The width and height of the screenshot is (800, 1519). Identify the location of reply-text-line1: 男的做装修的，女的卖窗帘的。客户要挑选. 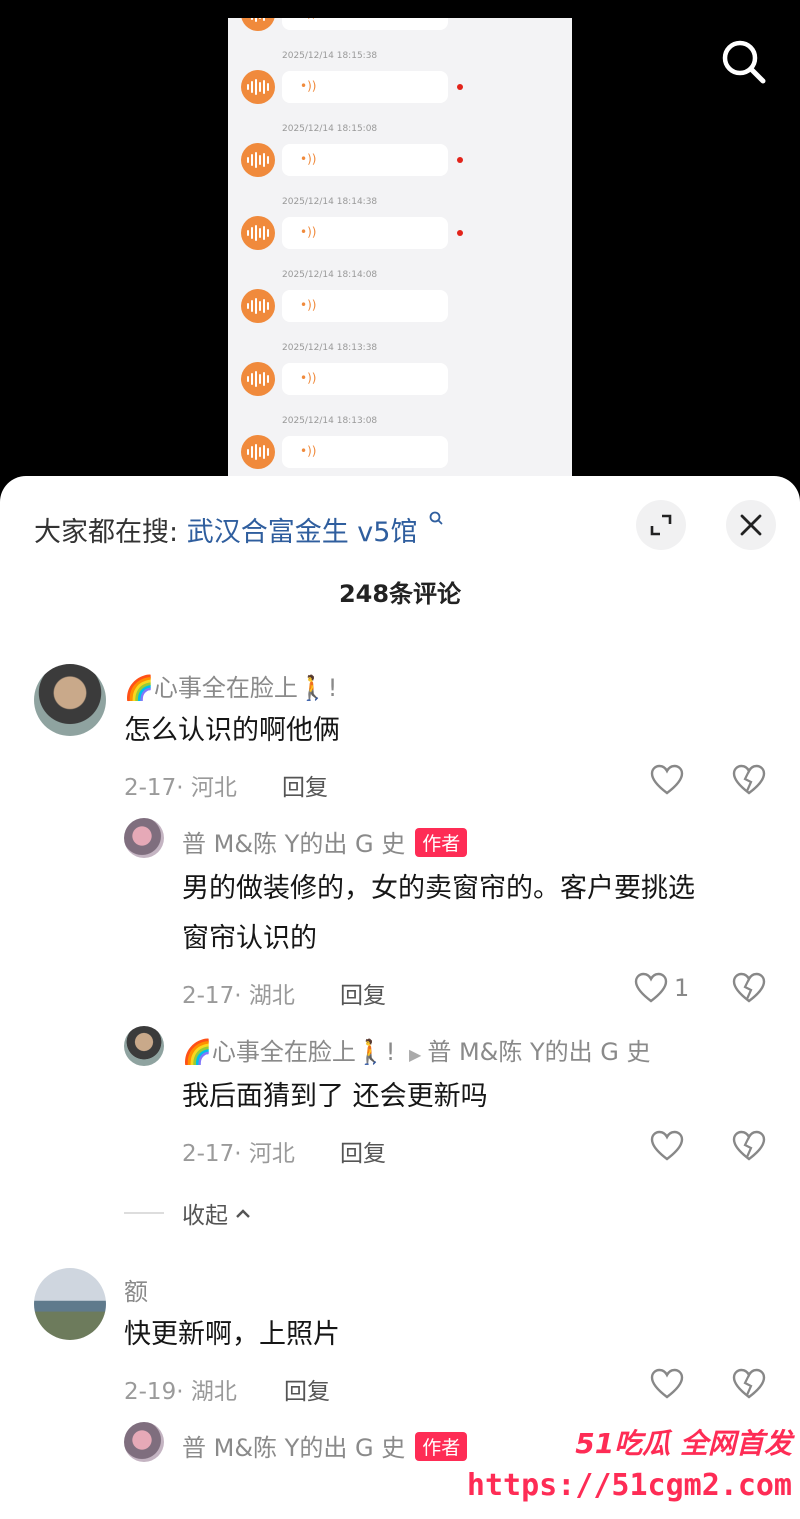
(438, 889).